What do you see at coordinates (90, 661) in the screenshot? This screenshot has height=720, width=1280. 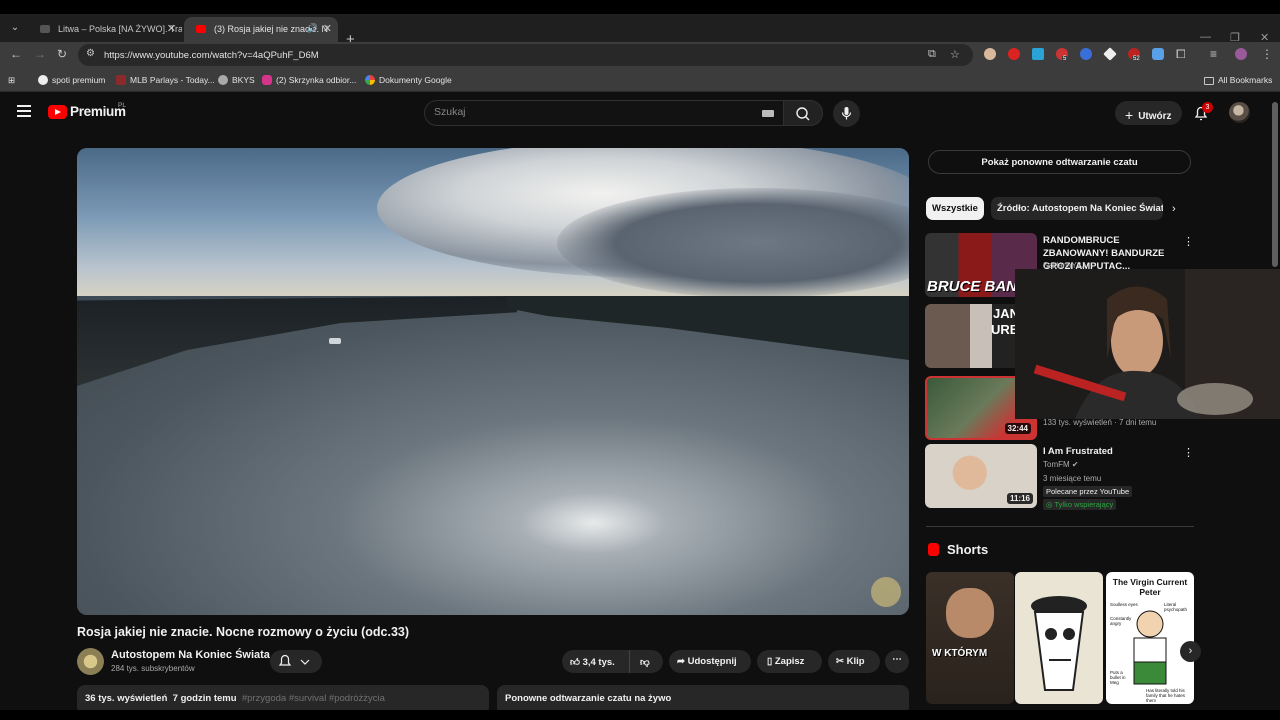 I see `channel-avatar` at bounding box center [90, 661].